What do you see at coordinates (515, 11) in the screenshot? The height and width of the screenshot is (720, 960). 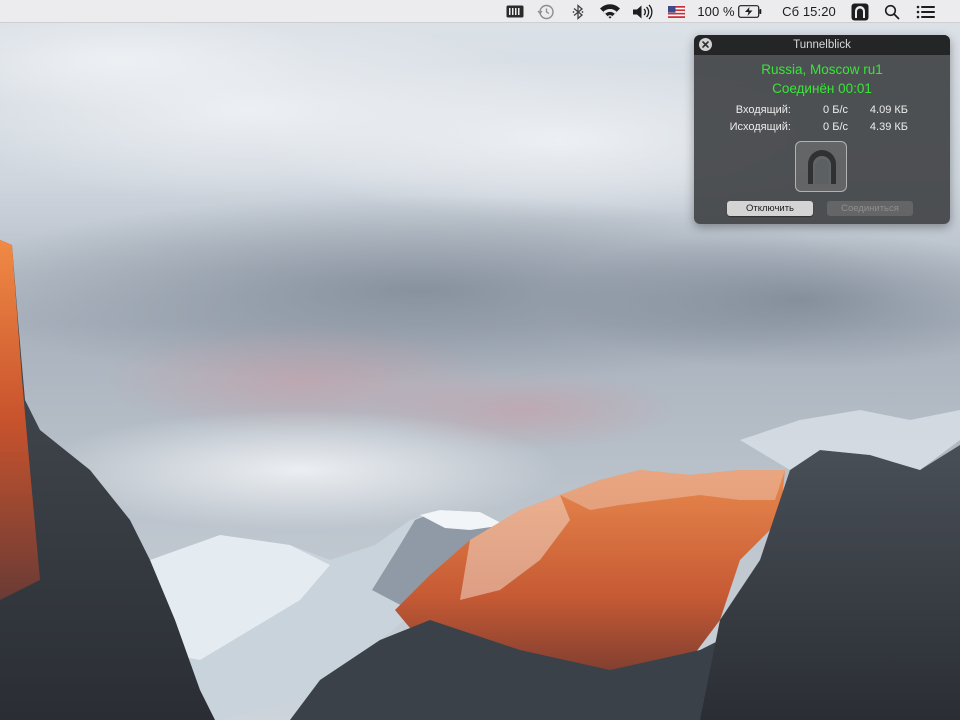 I see `battery-status-icon` at bounding box center [515, 11].